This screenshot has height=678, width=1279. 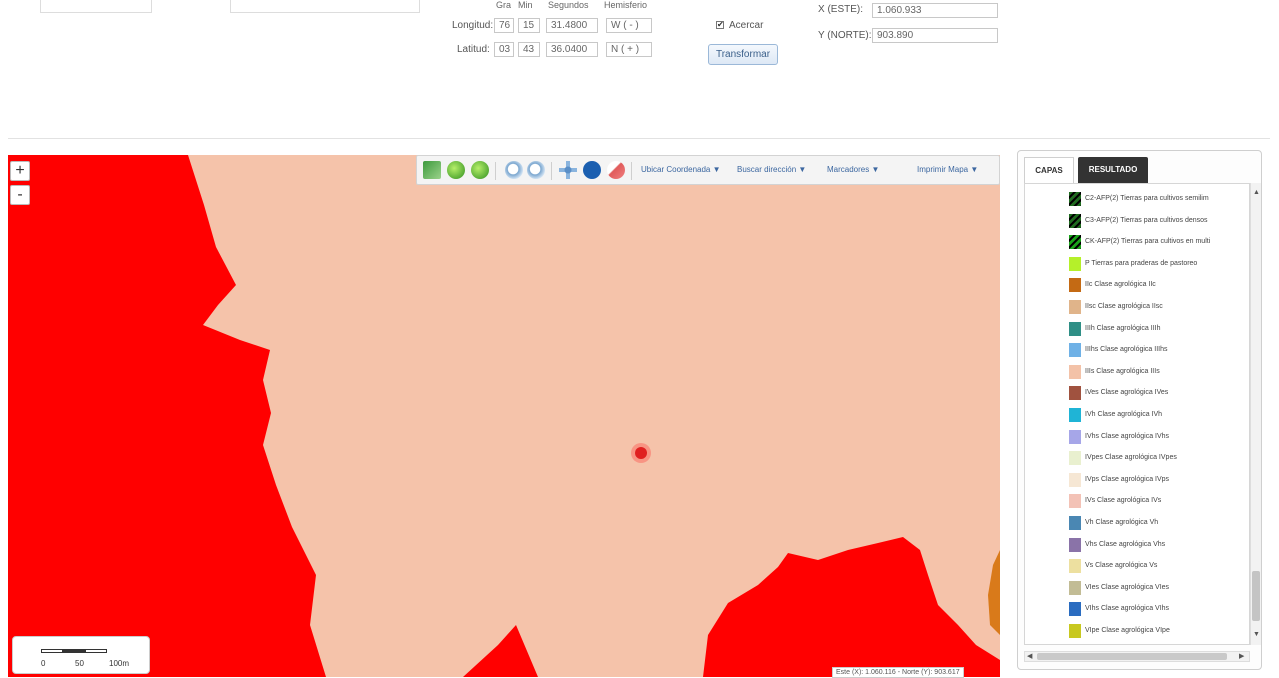 What do you see at coordinates (504, 49) in the screenshot?
I see `latitud-degrees-input: 03` at bounding box center [504, 49].